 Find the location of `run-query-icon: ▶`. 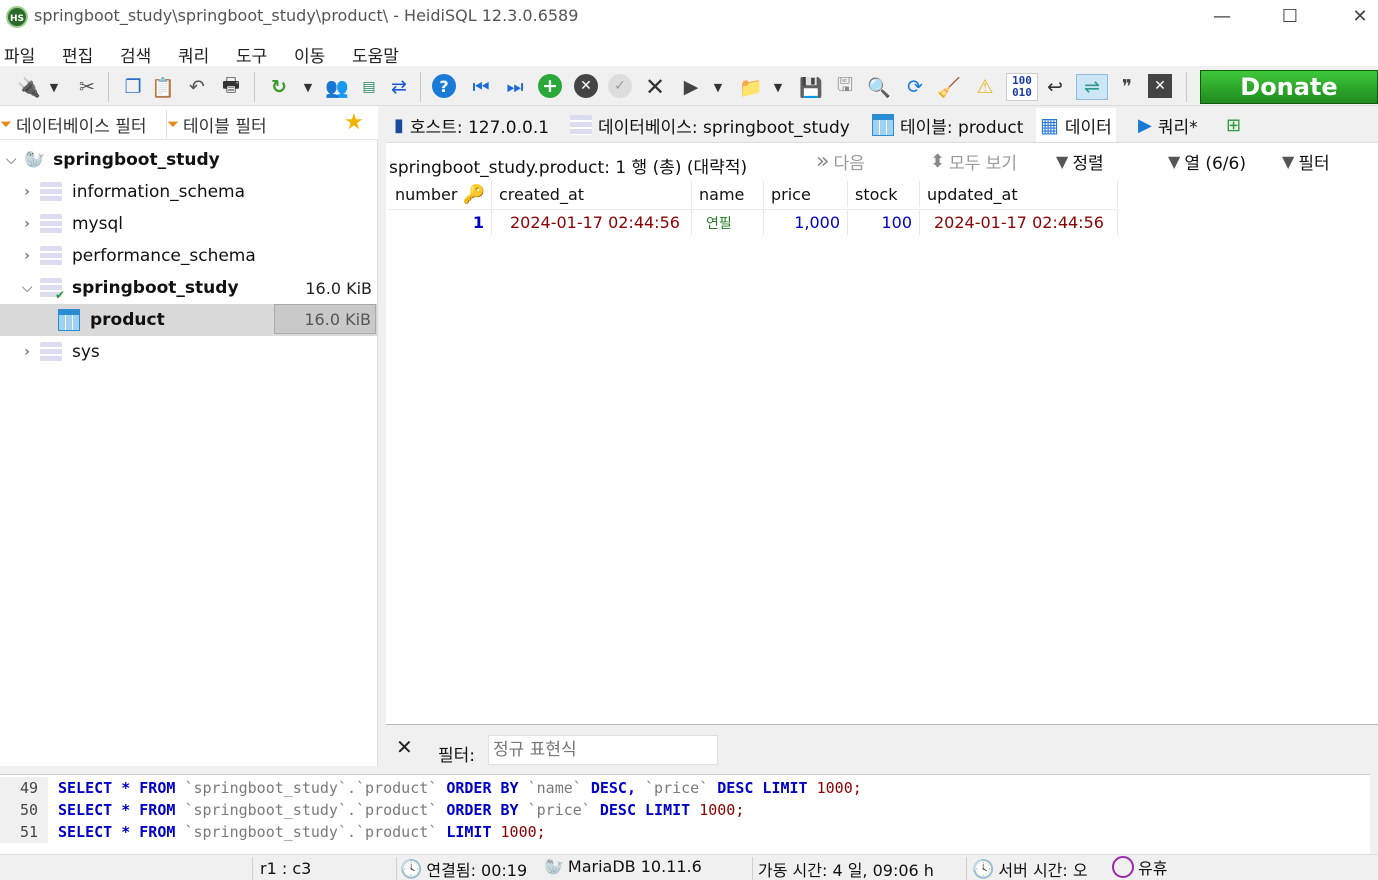

run-query-icon: ▶ is located at coordinates (691, 87).